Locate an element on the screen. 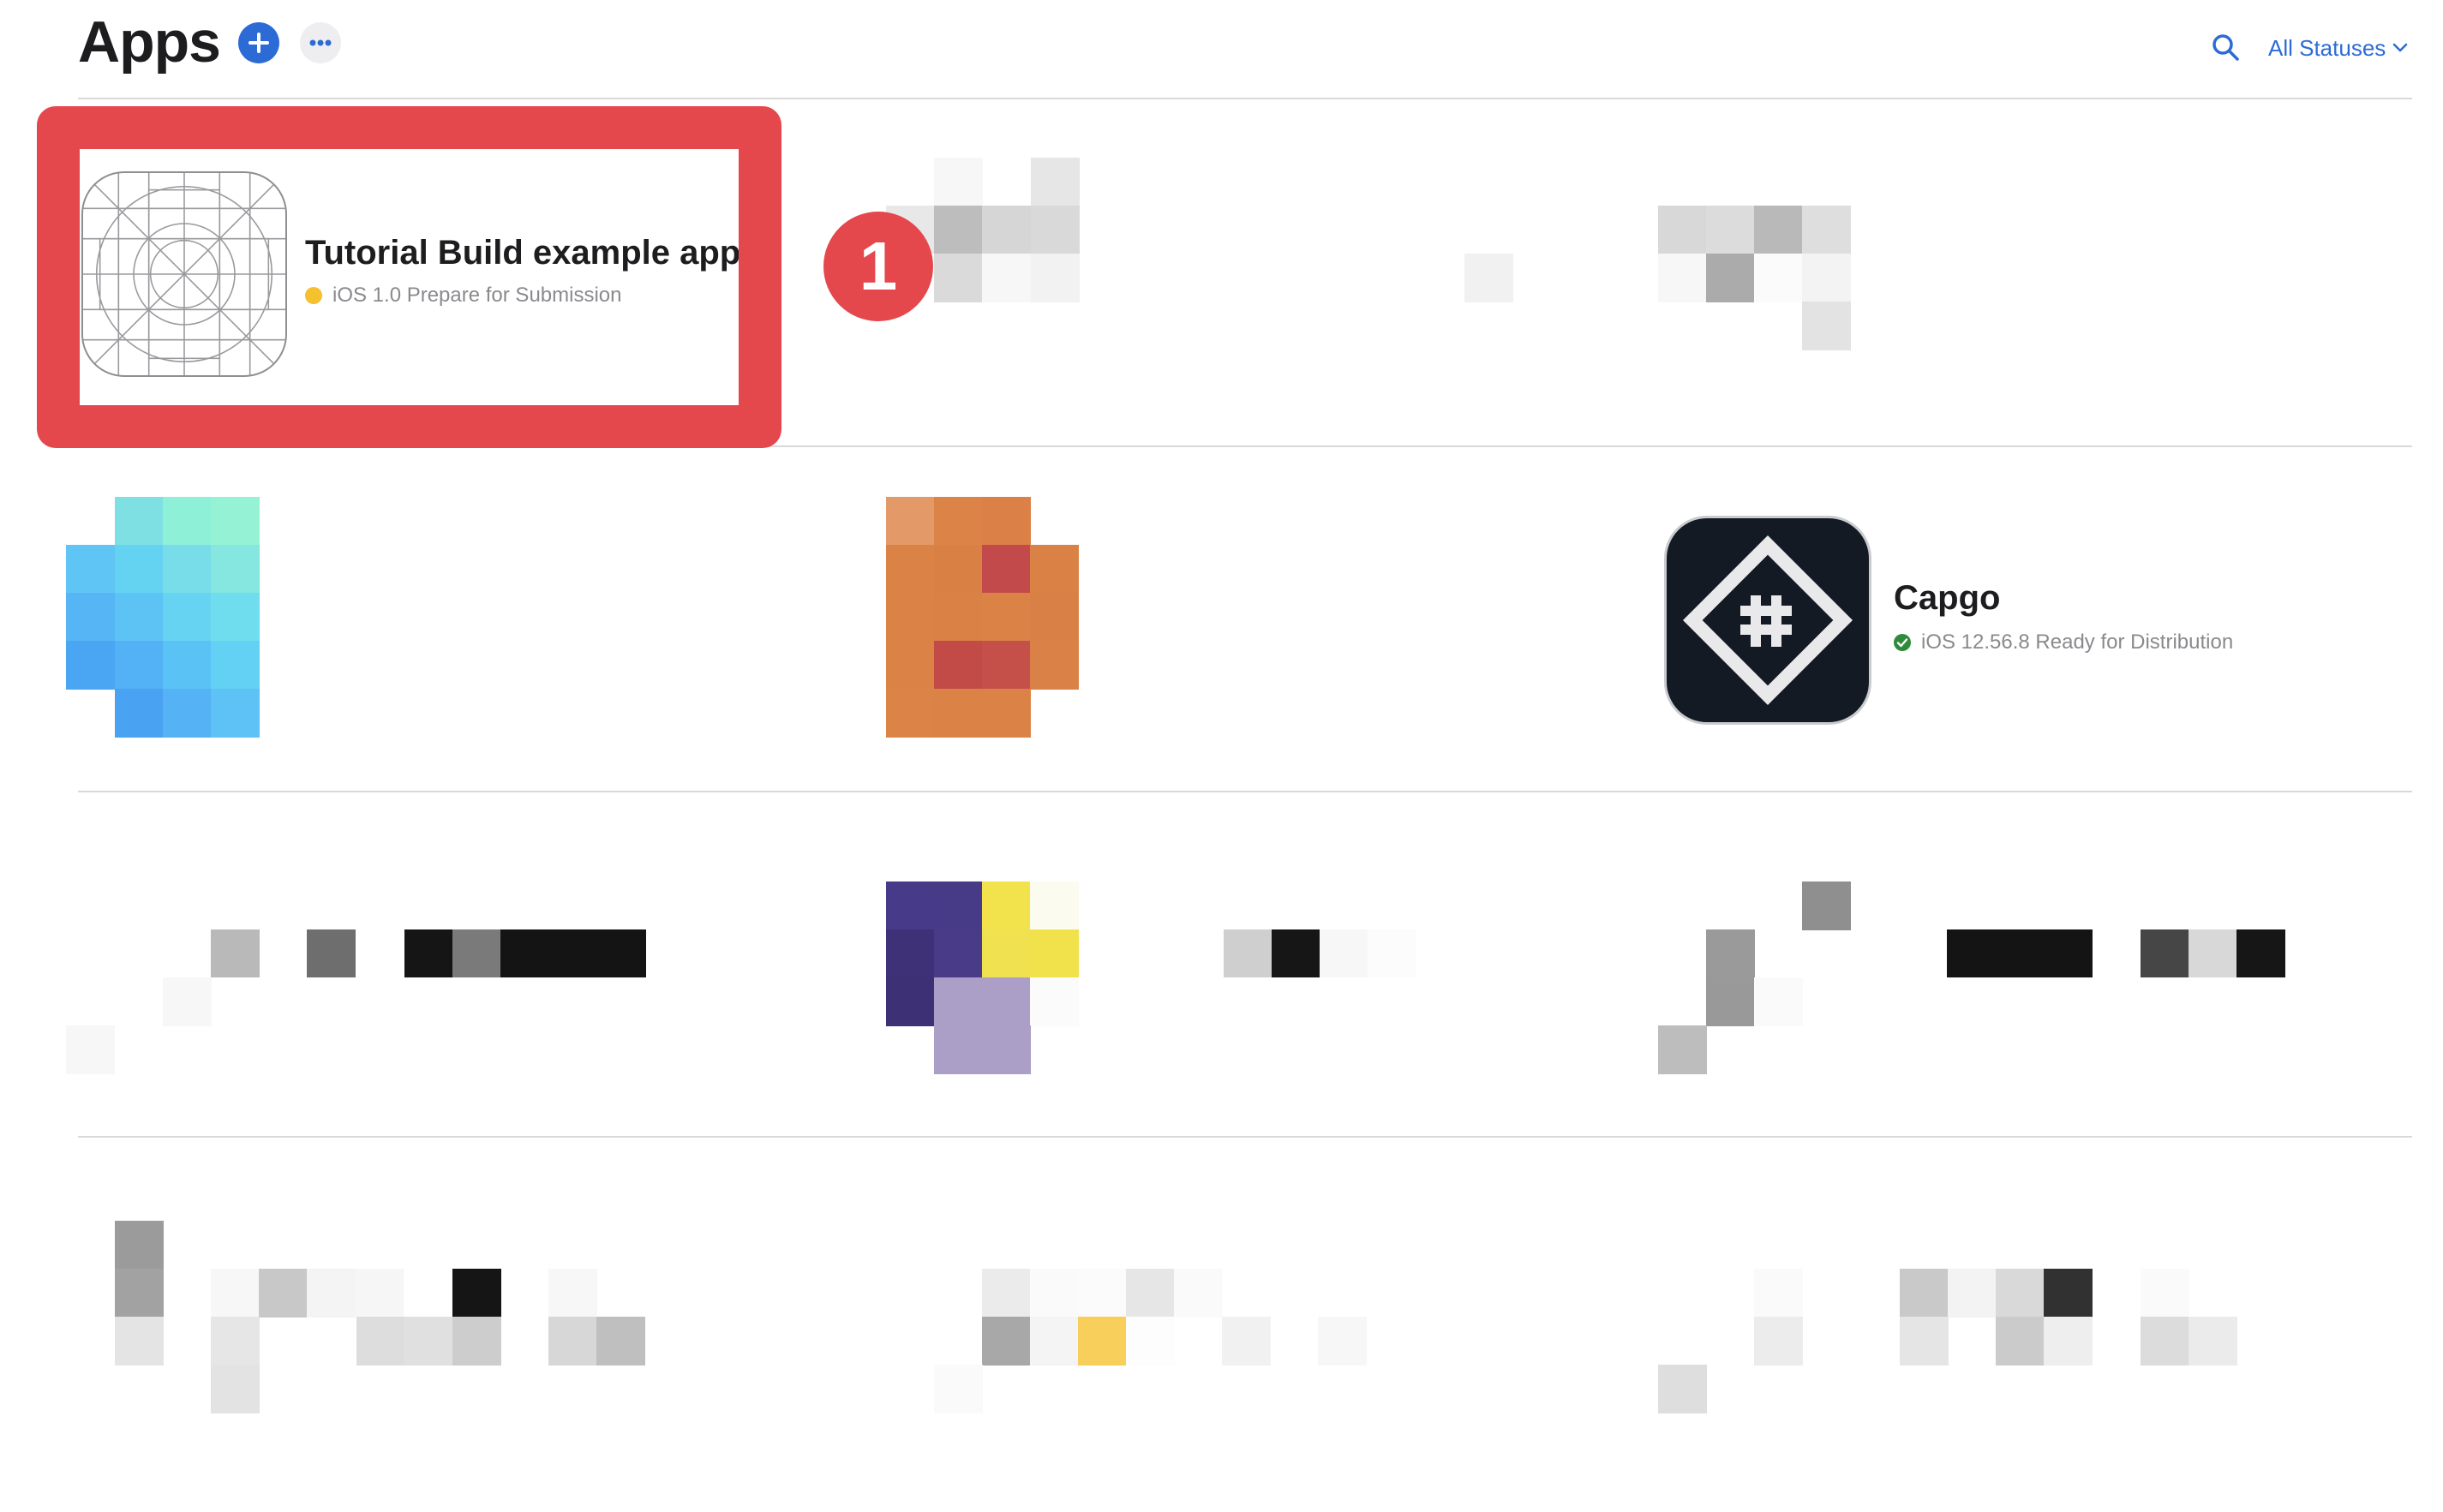 This screenshot has height=1512, width=2443. app-card-capgo: Capgo iOS 12.56.8 Ready for Distribution is located at coordinates (2053, 651).